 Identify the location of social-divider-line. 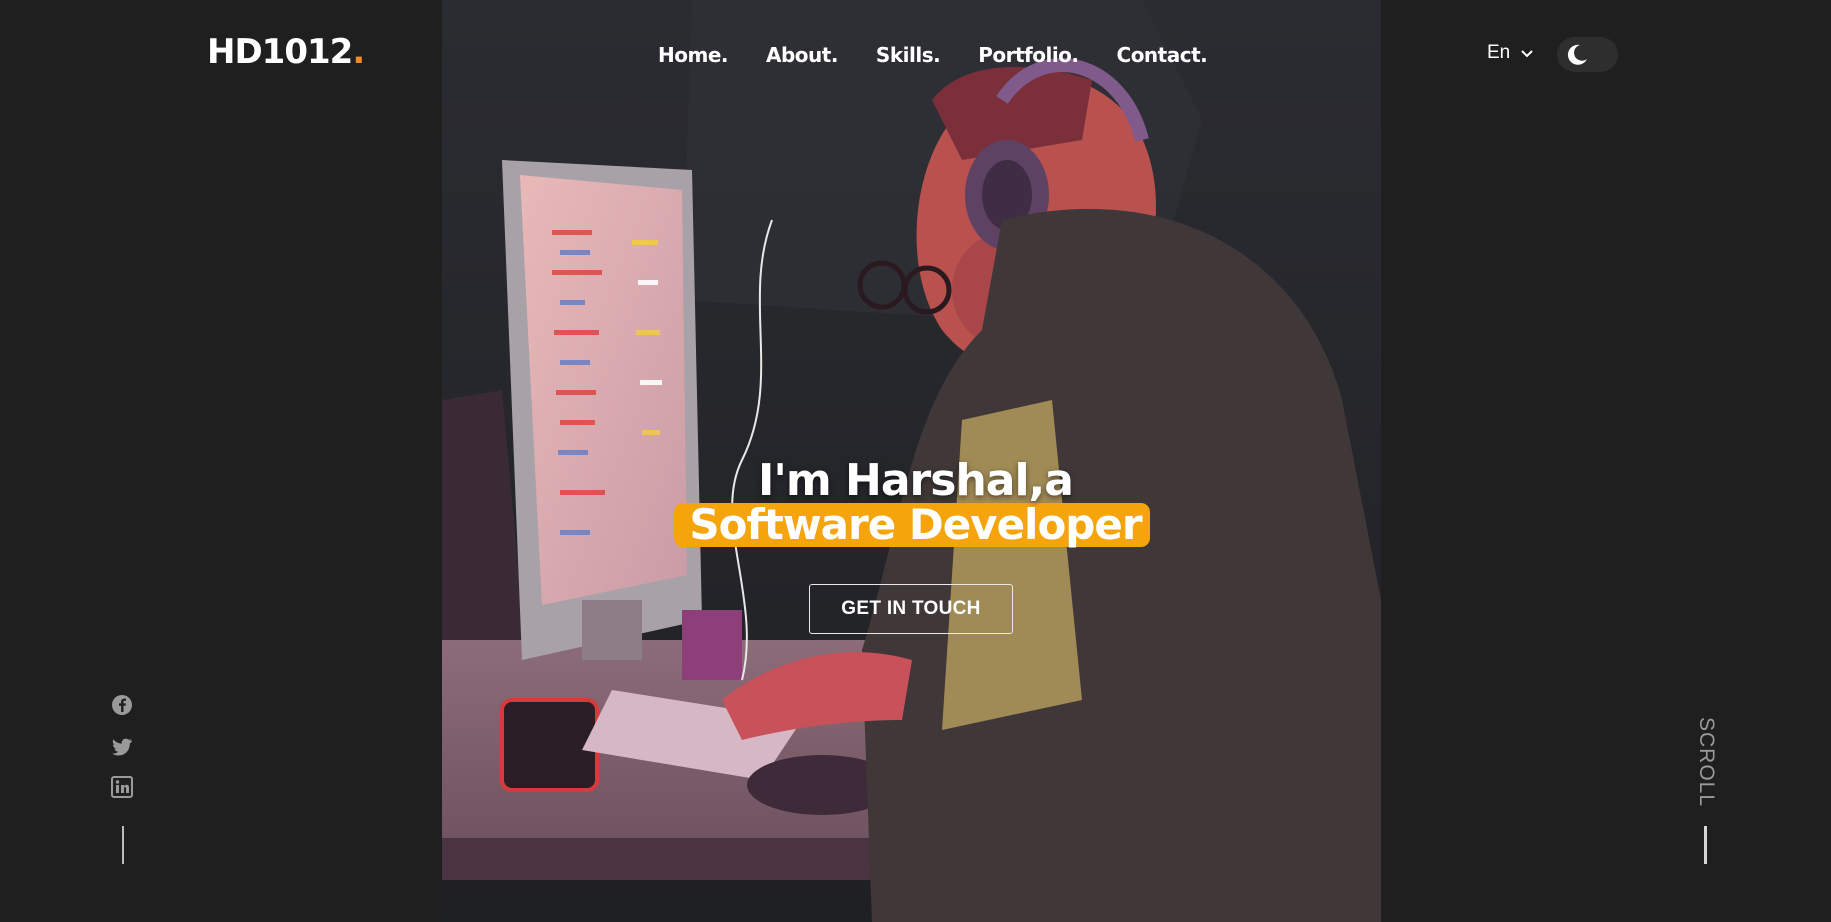
(123, 845).